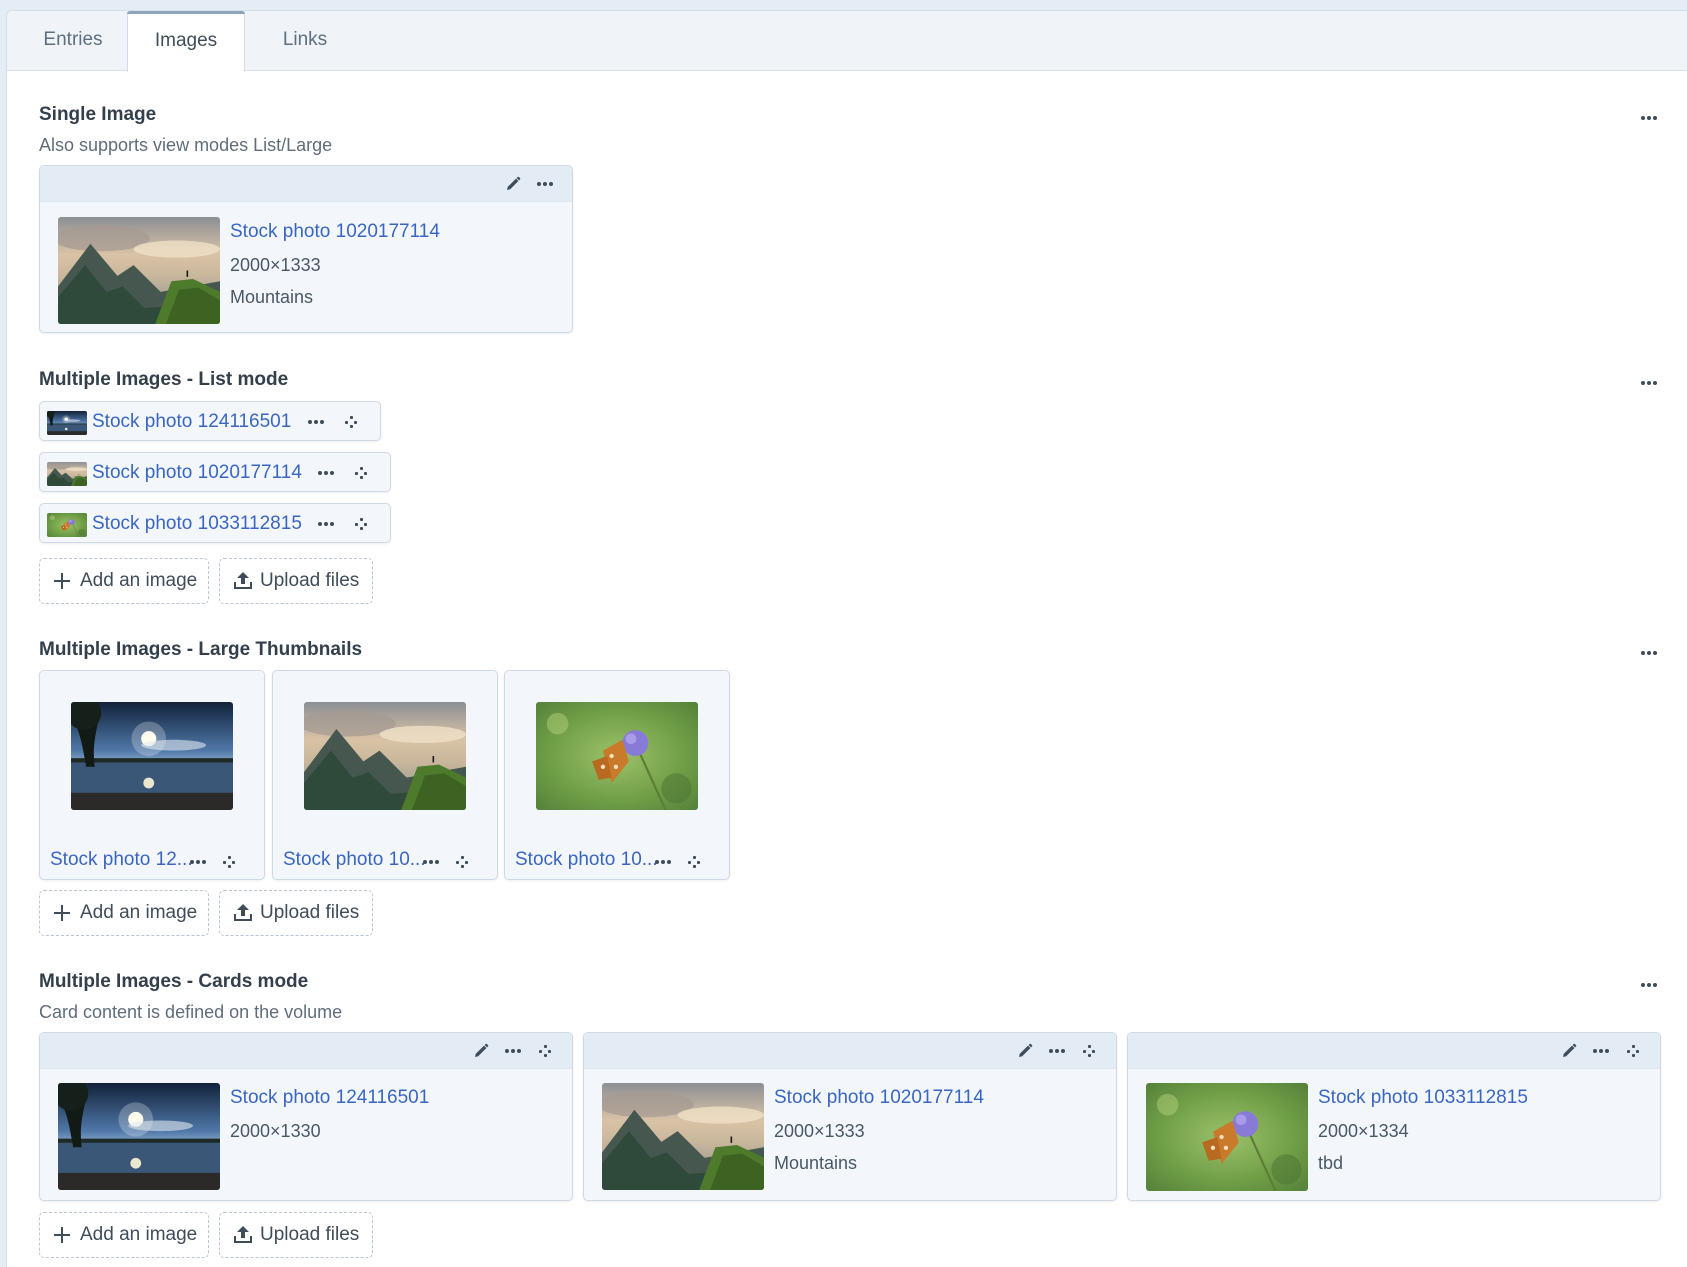 Image resolution: width=1687 pixels, height=1267 pixels. What do you see at coordinates (1363, 1131) in the screenshot?
I see `asset-dimensions: 2000×1334` at bounding box center [1363, 1131].